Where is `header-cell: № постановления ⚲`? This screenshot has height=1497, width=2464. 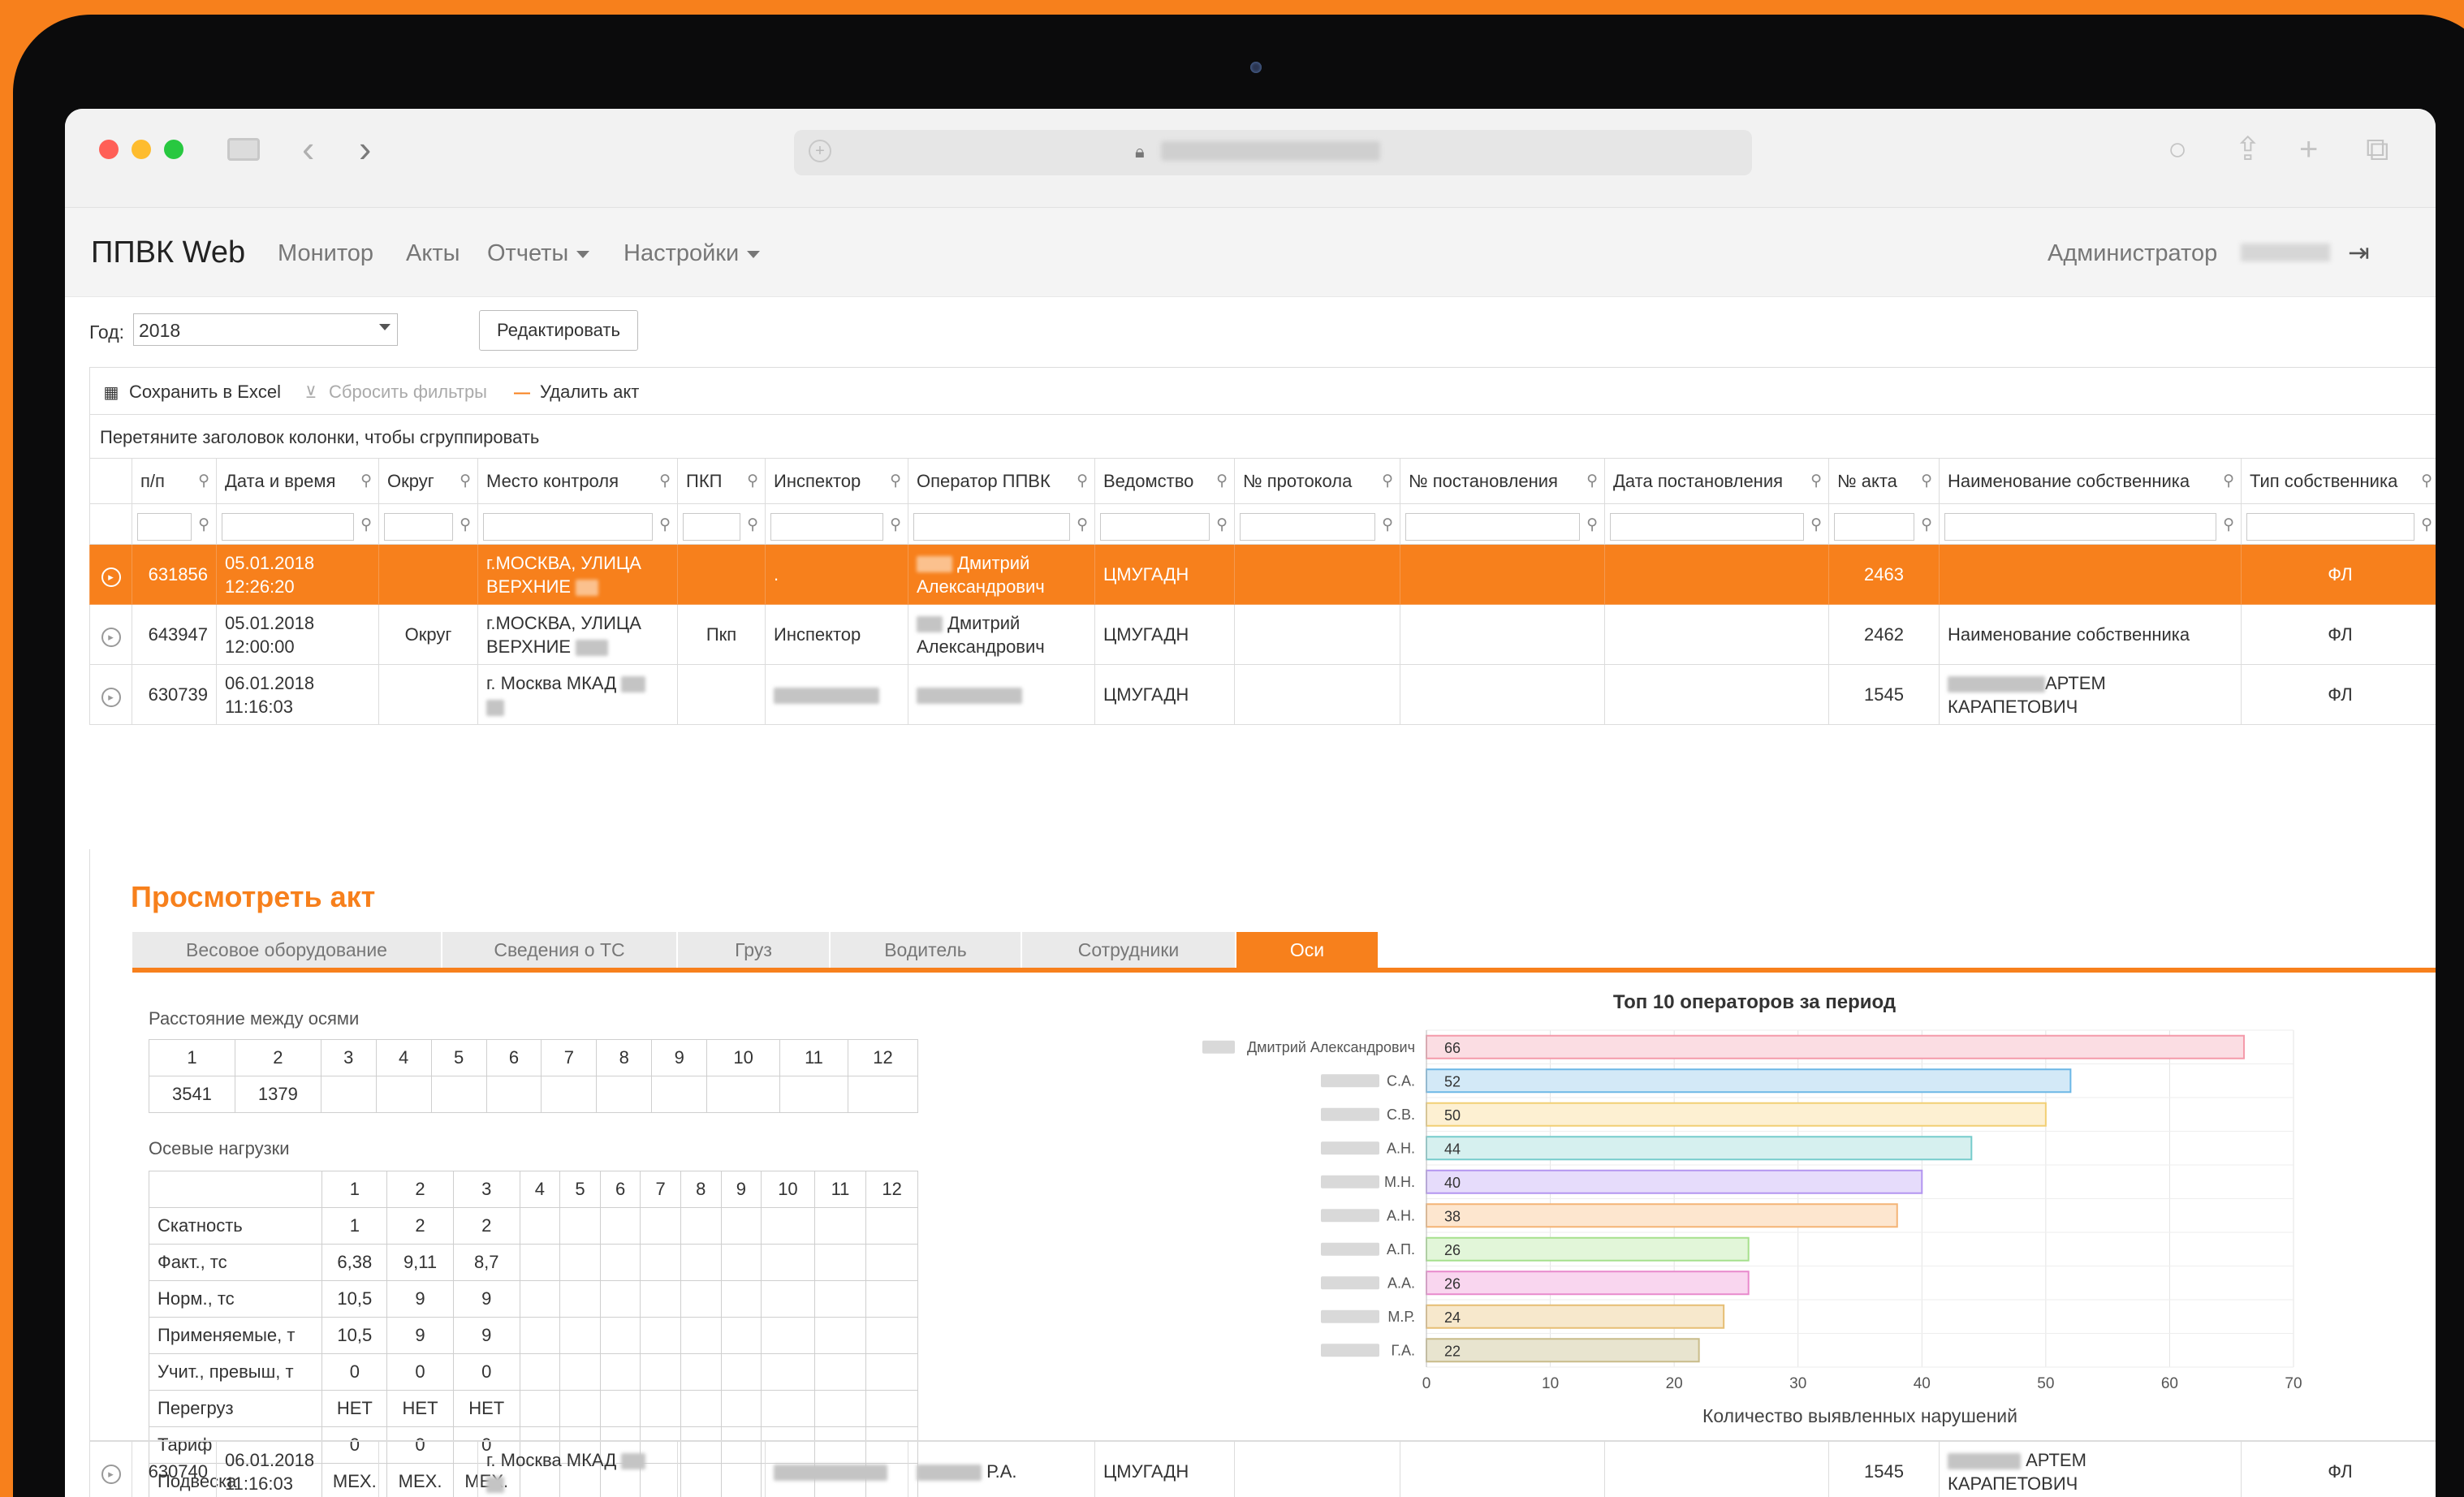
header-cell: № постановления ⚲ is located at coordinates (1502, 481).